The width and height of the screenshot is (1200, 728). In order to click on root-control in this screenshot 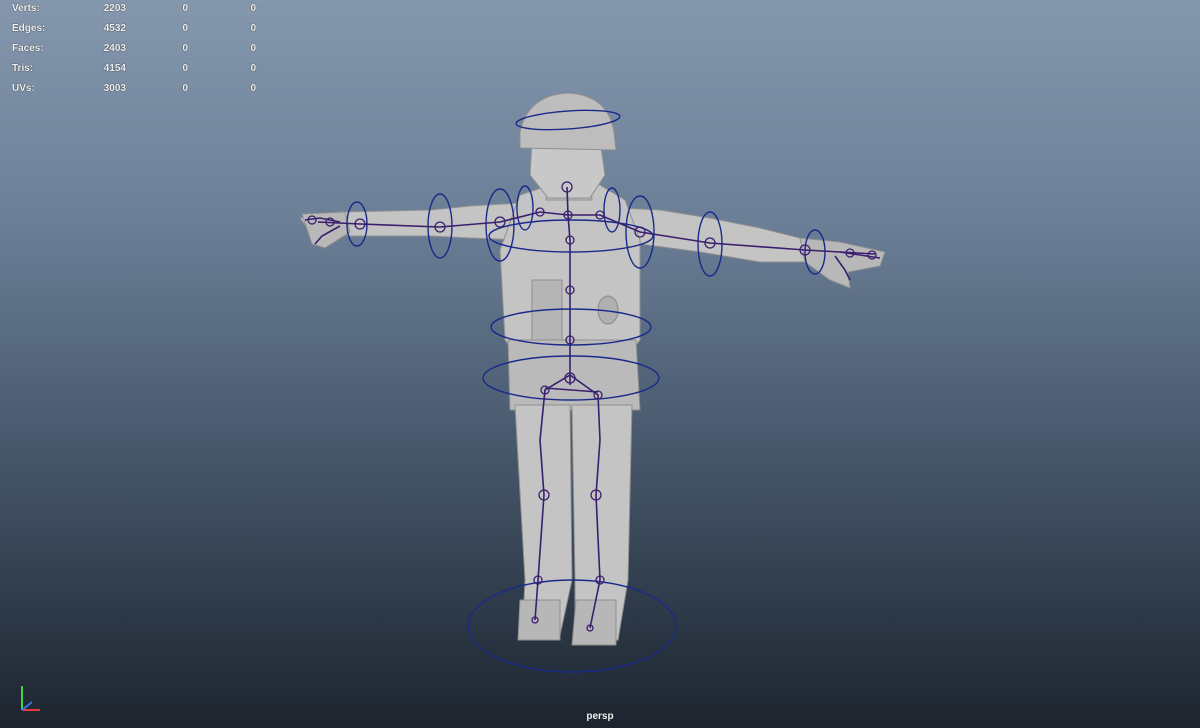, I will do `click(572, 626)`.